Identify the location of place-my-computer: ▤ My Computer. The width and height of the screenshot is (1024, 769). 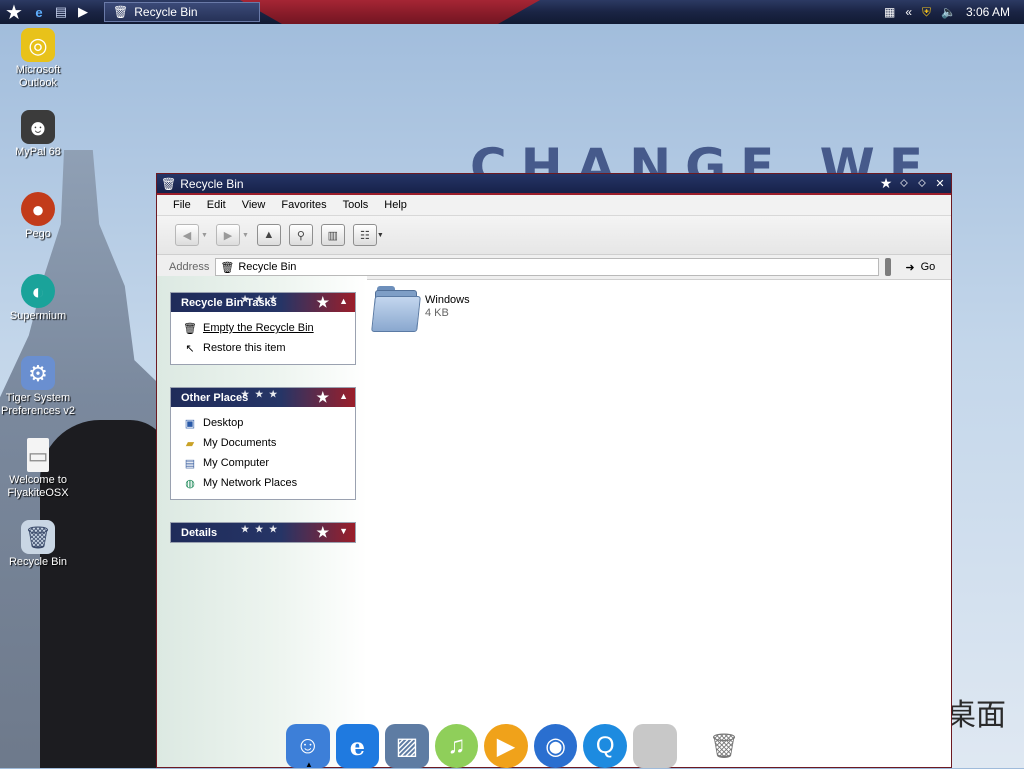
(269, 463).